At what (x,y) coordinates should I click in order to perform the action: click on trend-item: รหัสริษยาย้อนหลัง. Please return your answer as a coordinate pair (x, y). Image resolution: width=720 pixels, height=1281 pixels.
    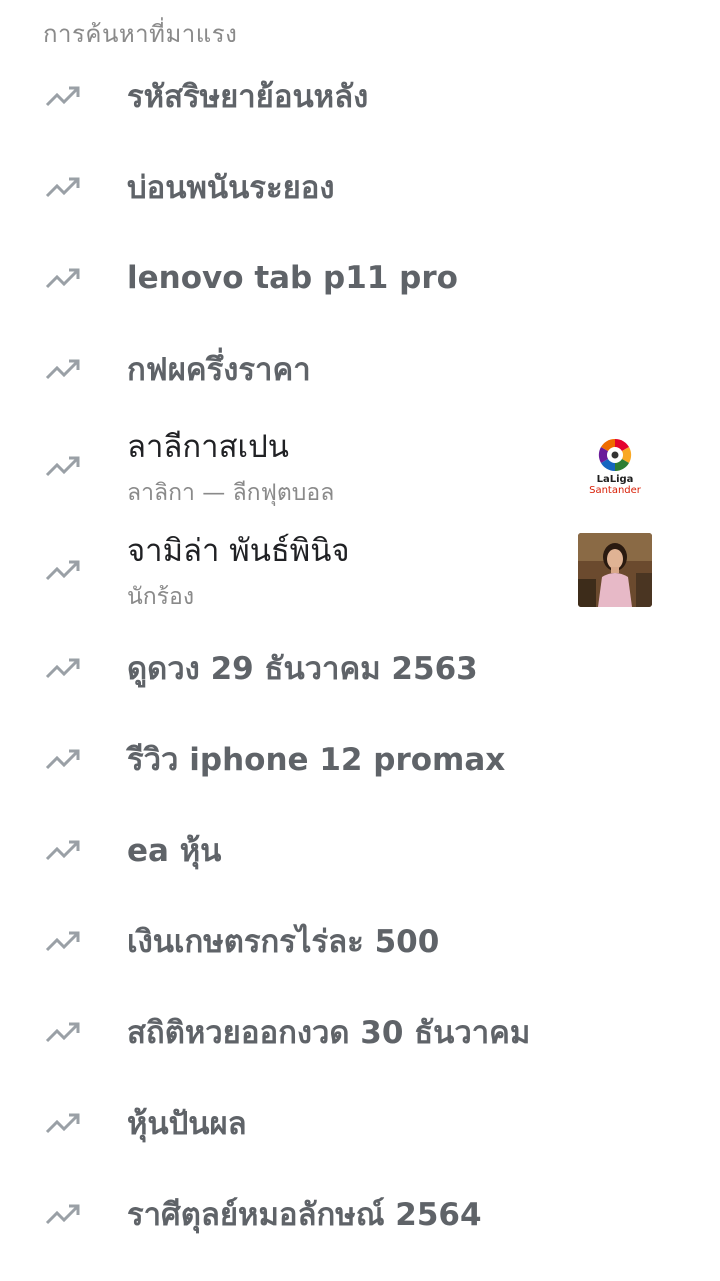
    Looking at the image, I should click on (360, 95).